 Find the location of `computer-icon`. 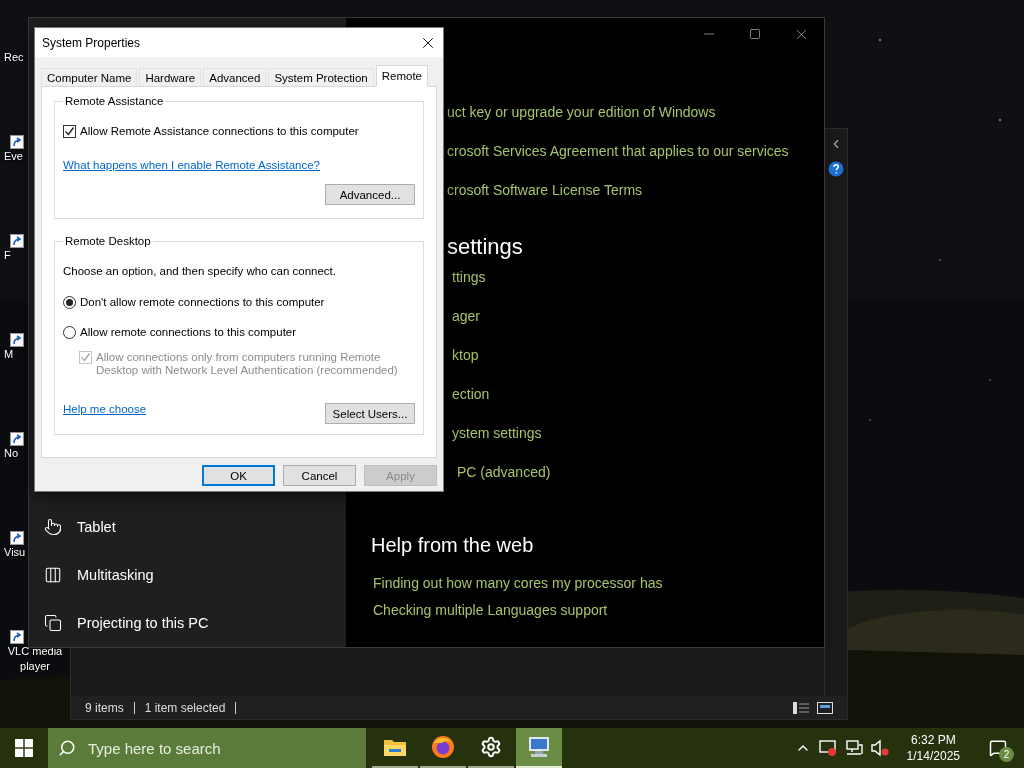

computer-icon is located at coordinates (539, 747).